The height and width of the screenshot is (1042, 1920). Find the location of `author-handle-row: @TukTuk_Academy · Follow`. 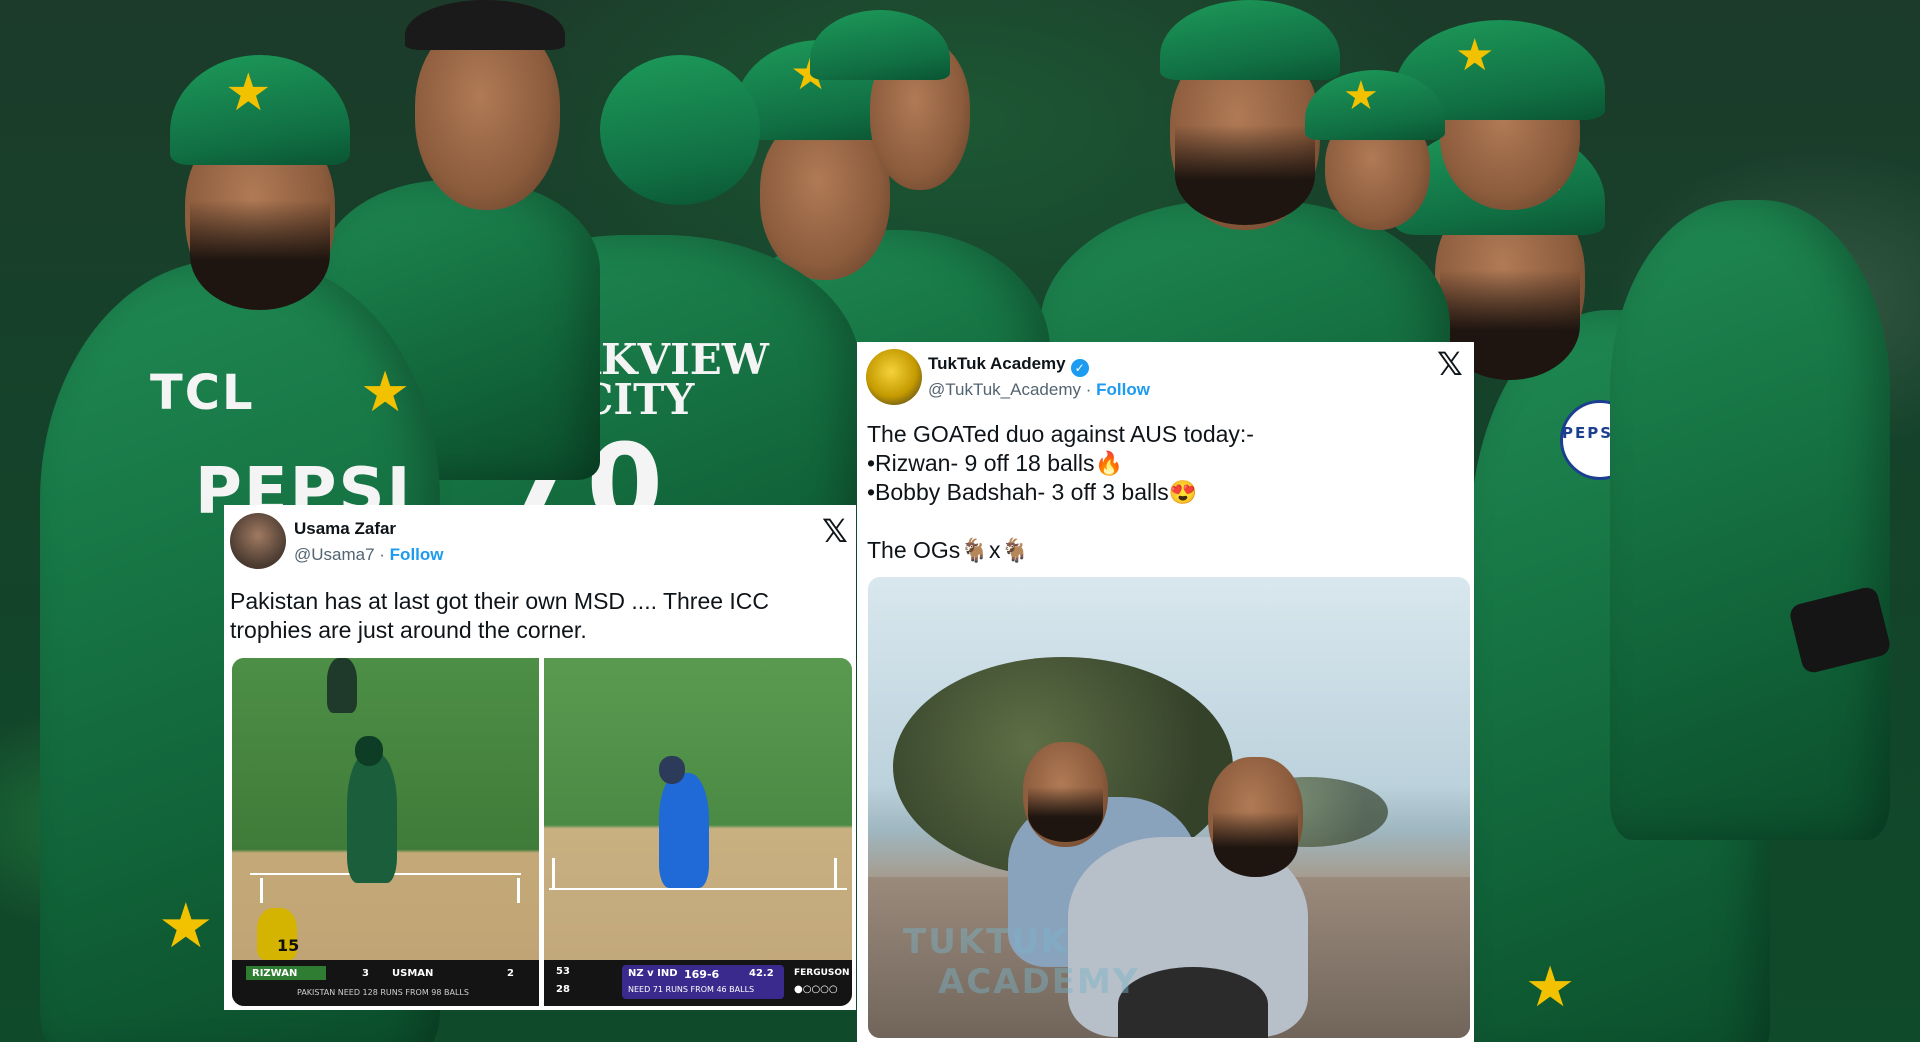

author-handle-row: @TukTuk_Academy · Follow is located at coordinates (1039, 390).